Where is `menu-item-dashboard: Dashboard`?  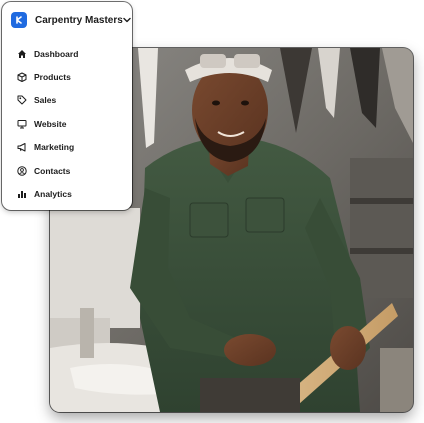
menu-item-dashboard: Dashboard is located at coordinates (67, 53).